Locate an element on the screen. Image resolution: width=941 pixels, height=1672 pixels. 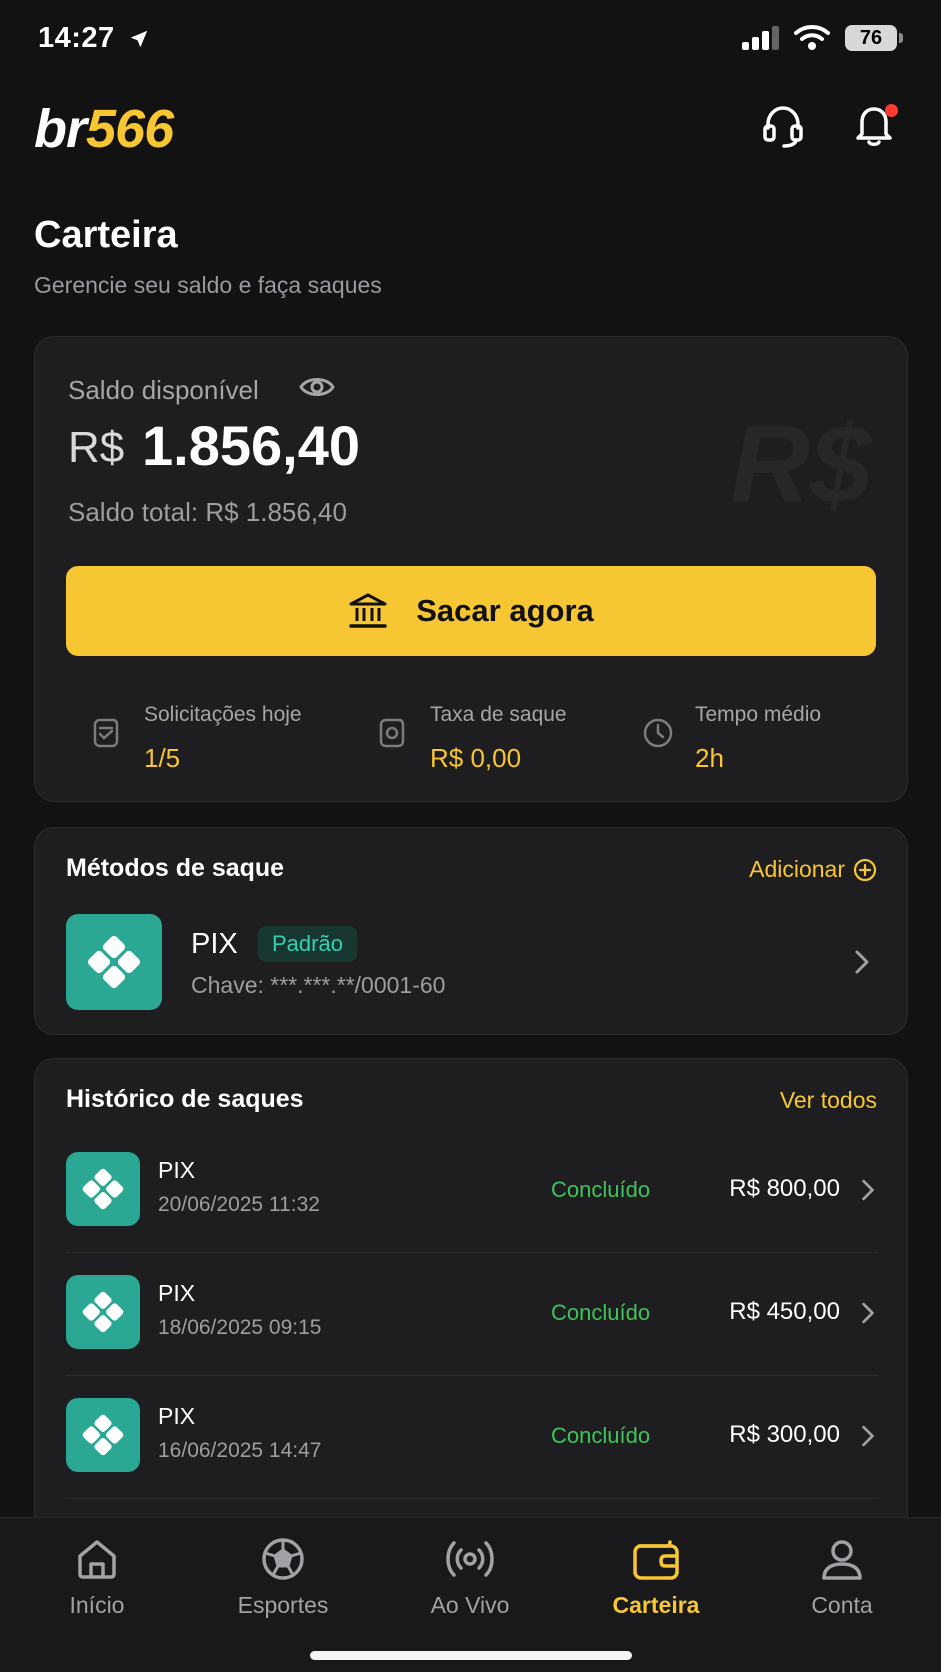
nav-label: Início is located at coordinates (97, 1605).